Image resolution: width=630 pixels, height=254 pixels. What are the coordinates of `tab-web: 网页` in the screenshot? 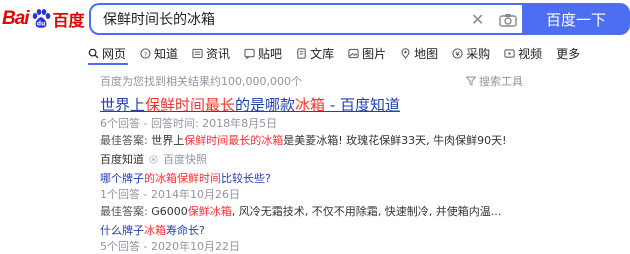 It's located at (107, 53).